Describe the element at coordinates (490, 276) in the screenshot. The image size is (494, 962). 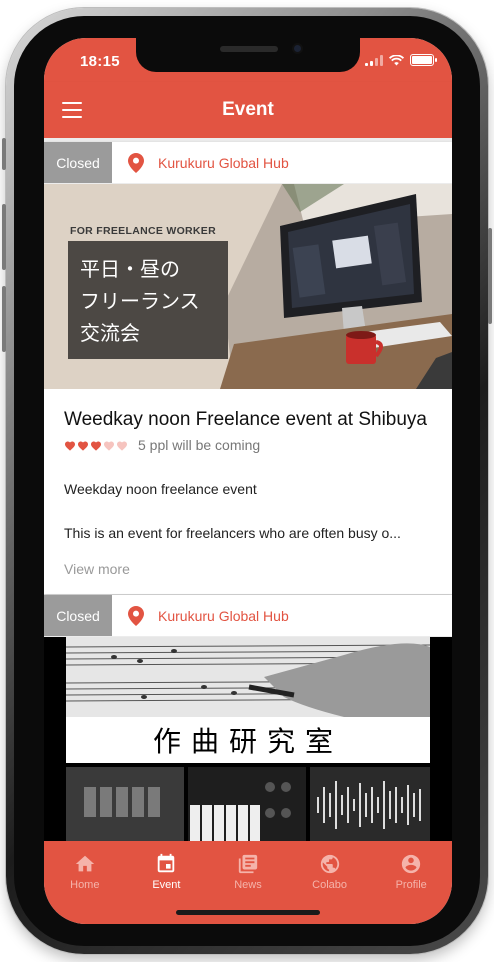
I see `power-button` at that location.